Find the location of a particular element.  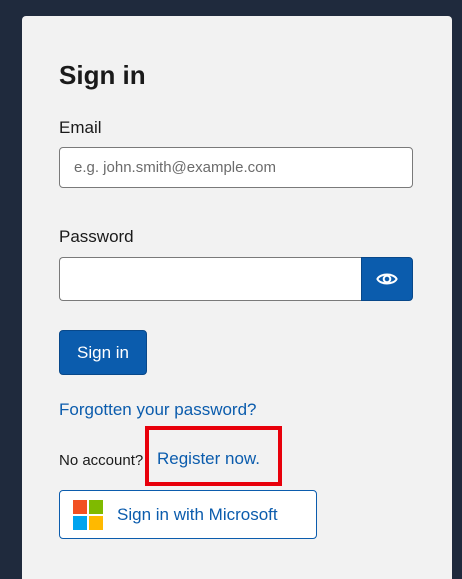

eye-icon is located at coordinates (387, 279).